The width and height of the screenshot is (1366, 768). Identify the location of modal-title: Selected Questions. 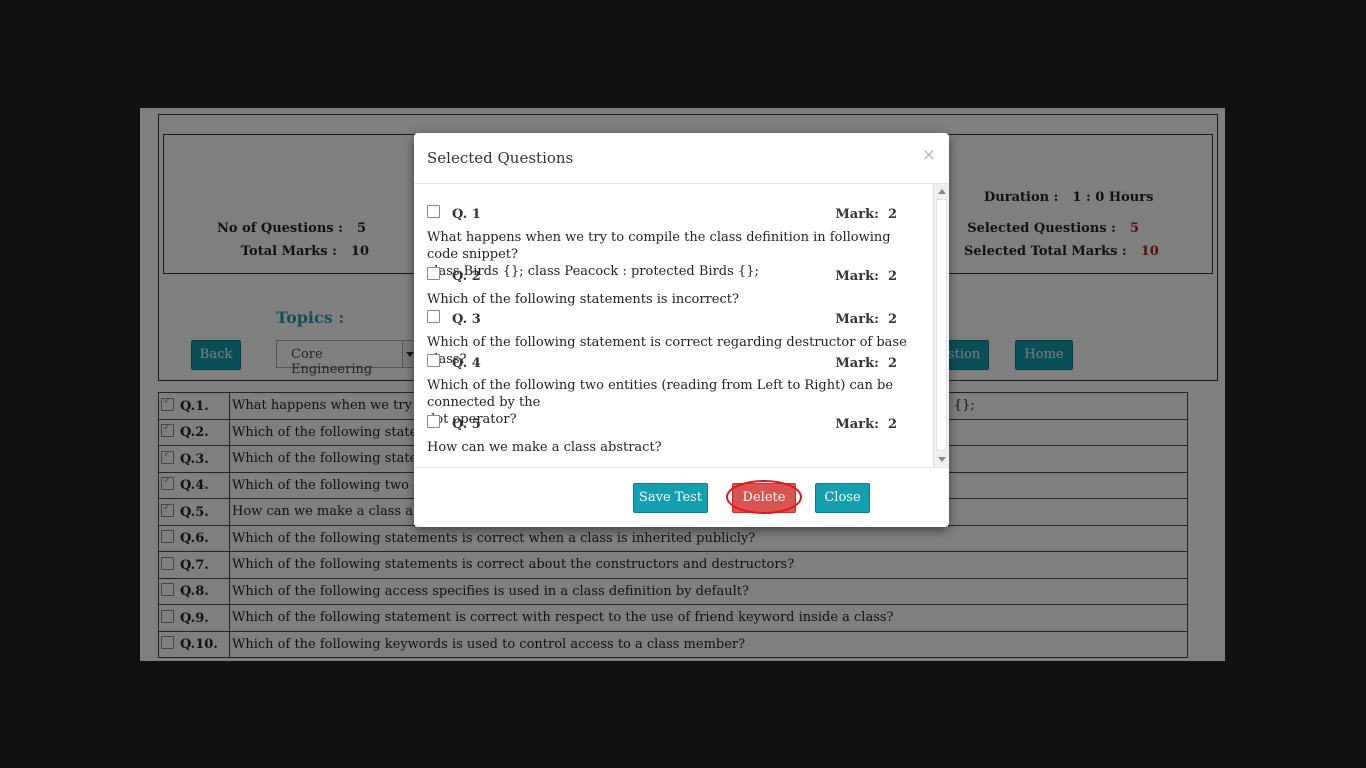
(500, 158).